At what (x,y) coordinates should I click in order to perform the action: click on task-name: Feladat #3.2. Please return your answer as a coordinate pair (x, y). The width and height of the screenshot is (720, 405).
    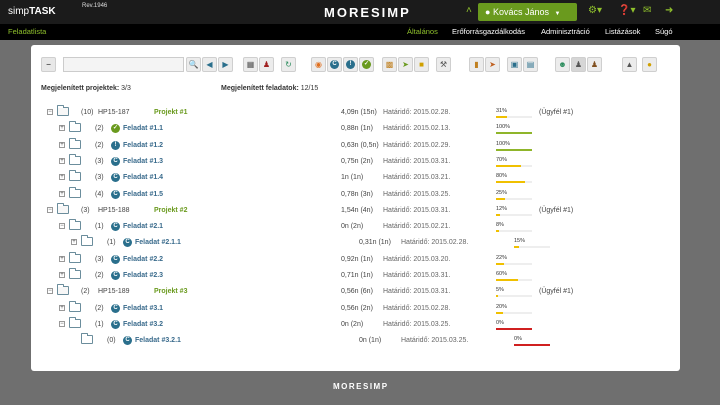
    Looking at the image, I should click on (143, 324).